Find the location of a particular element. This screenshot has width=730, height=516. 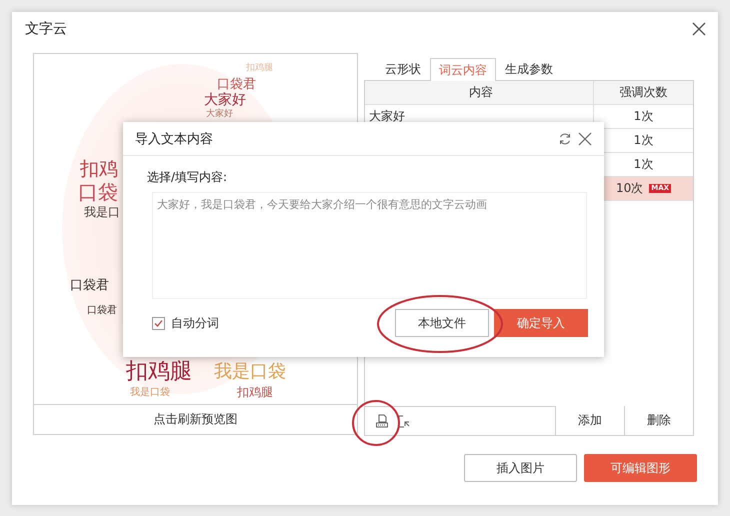

toolbar-button: 删除 is located at coordinates (658, 420).